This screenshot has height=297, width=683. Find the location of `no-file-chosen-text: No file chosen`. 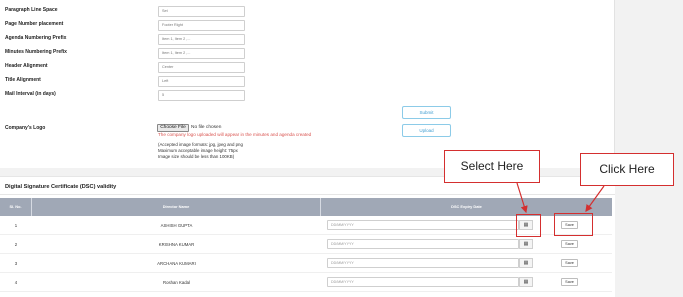

no-file-chosen-text: No file chosen is located at coordinates (206, 127).